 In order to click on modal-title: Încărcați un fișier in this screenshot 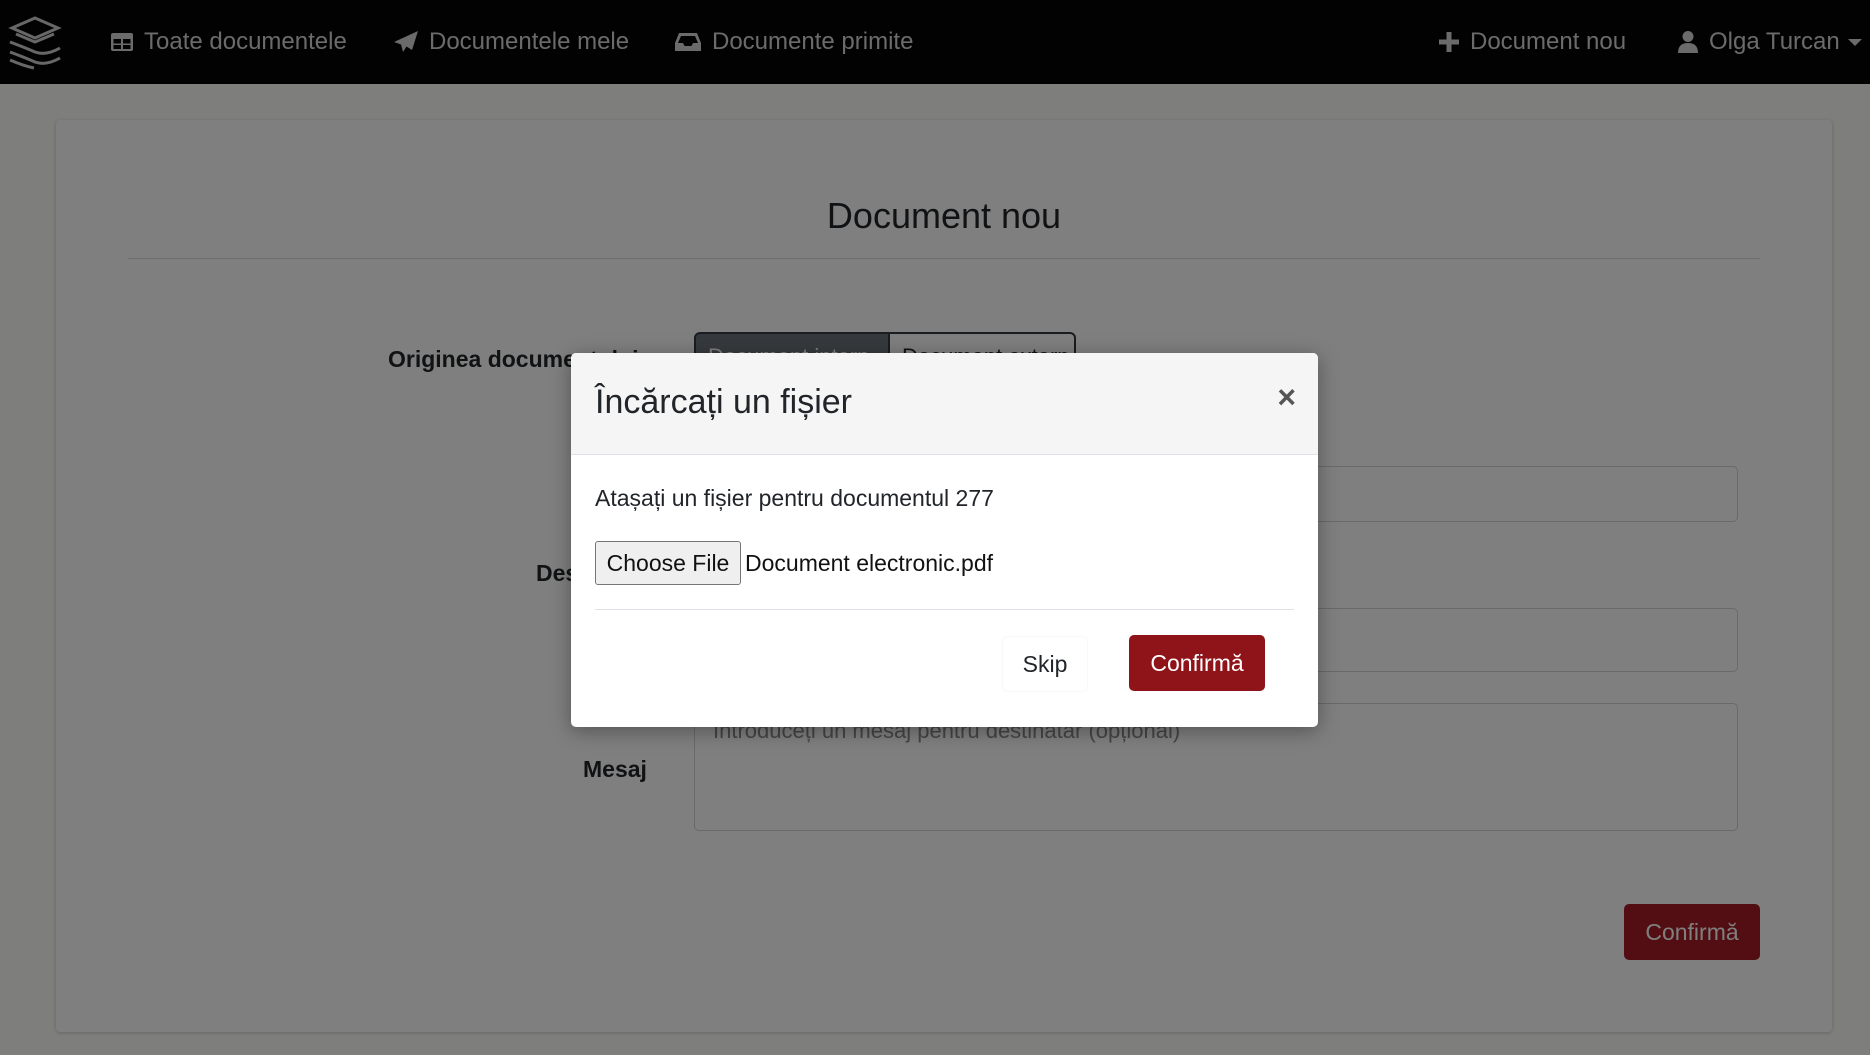, I will do `click(723, 402)`.